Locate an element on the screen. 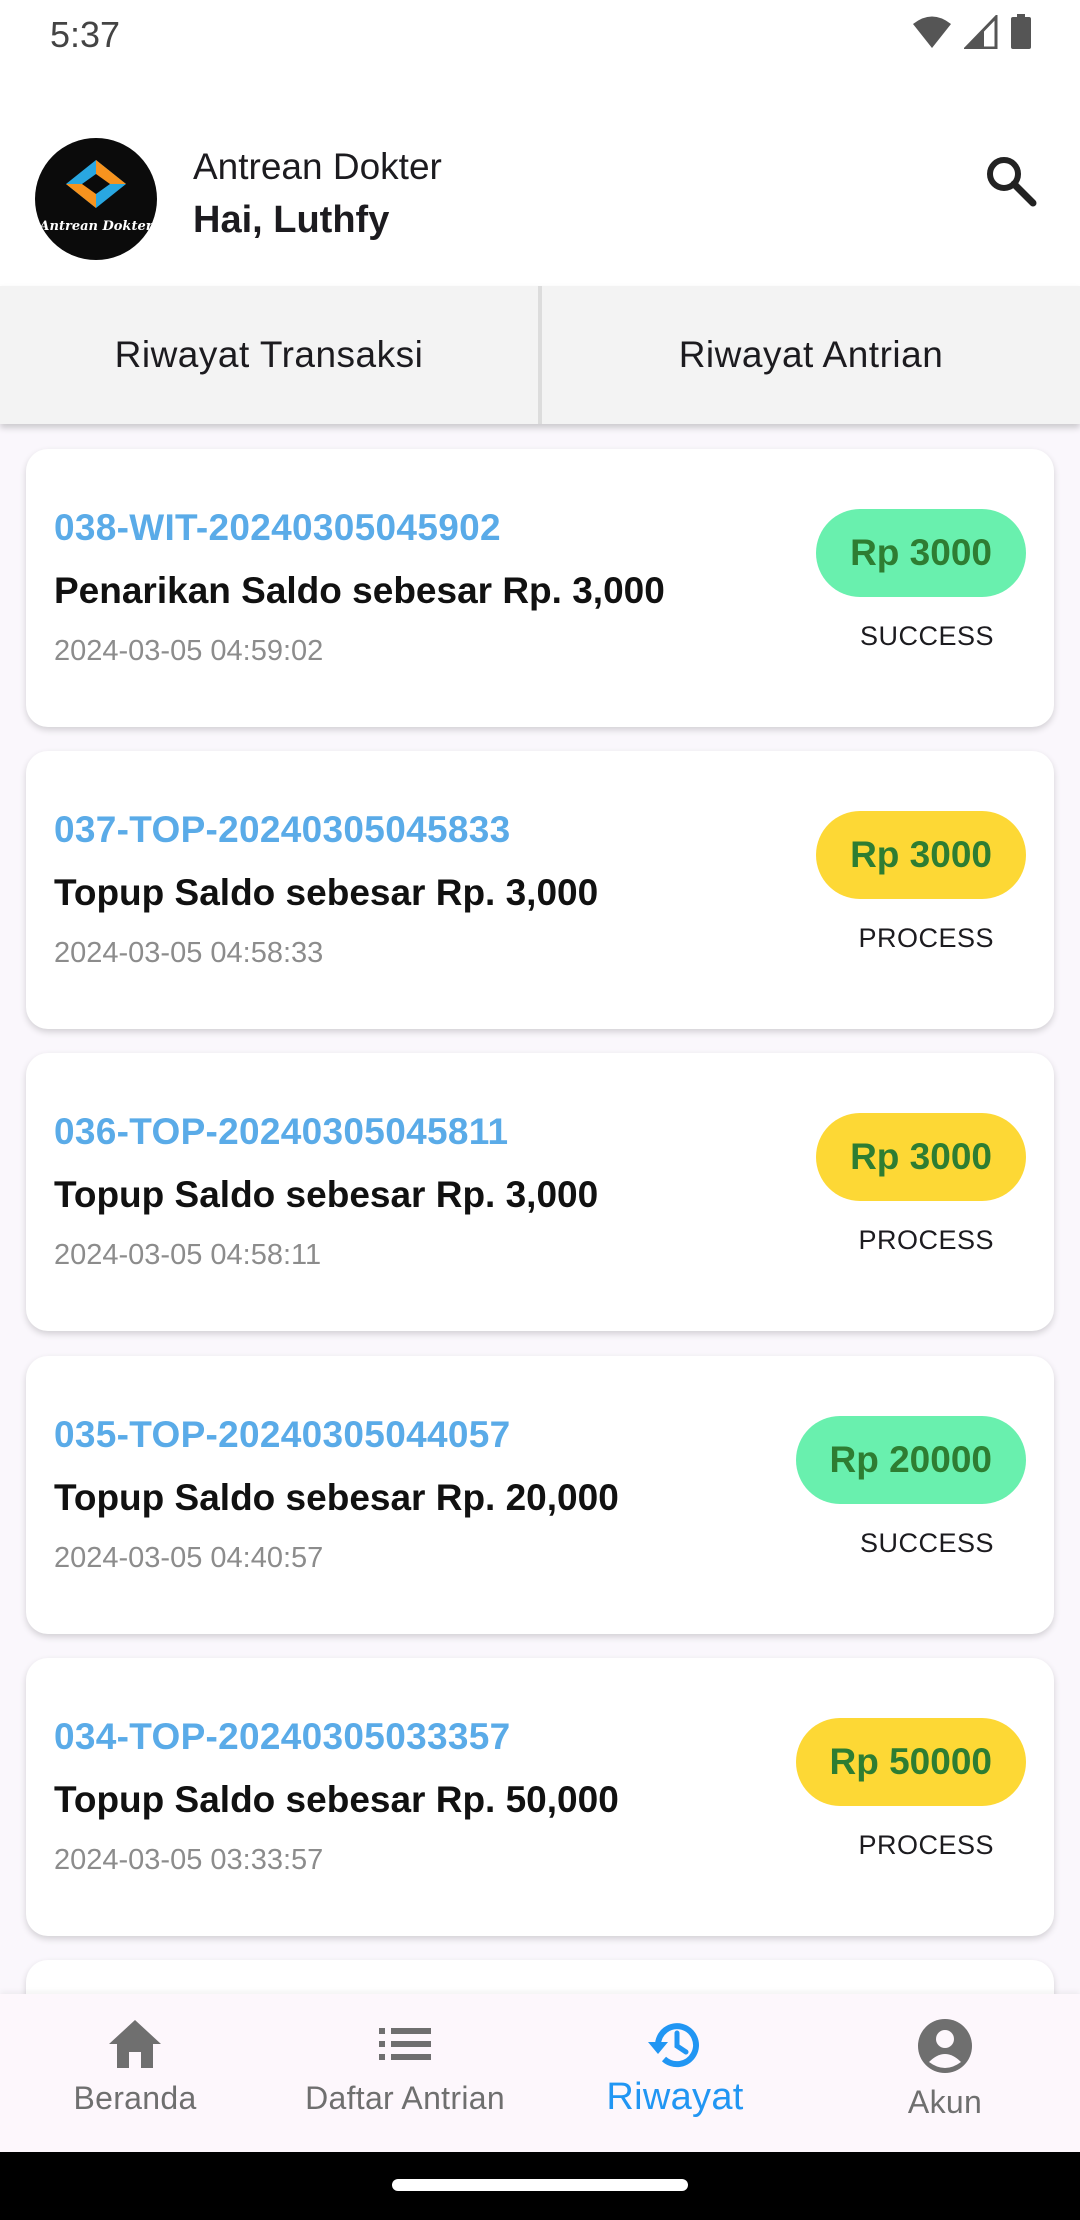  nav-label: Daftar Antrian is located at coordinates (405, 2098).